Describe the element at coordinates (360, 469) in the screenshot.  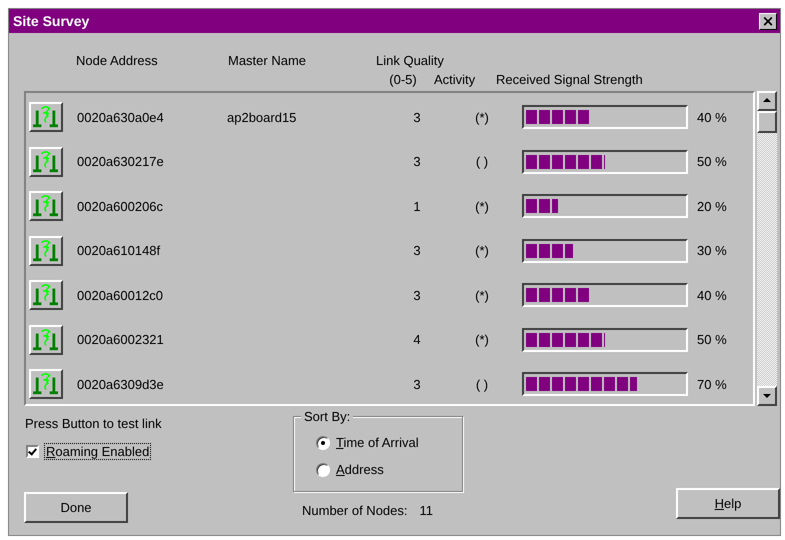
I see `radio-label: Address` at that location.